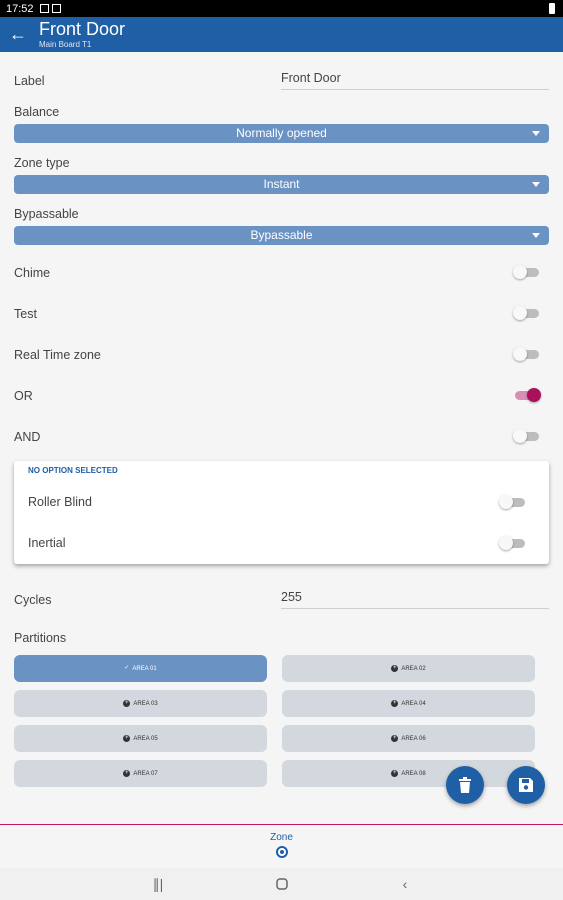 The width and height of the screenshot is (563, 900). I want to click on notification-icon, so click(44, 8).